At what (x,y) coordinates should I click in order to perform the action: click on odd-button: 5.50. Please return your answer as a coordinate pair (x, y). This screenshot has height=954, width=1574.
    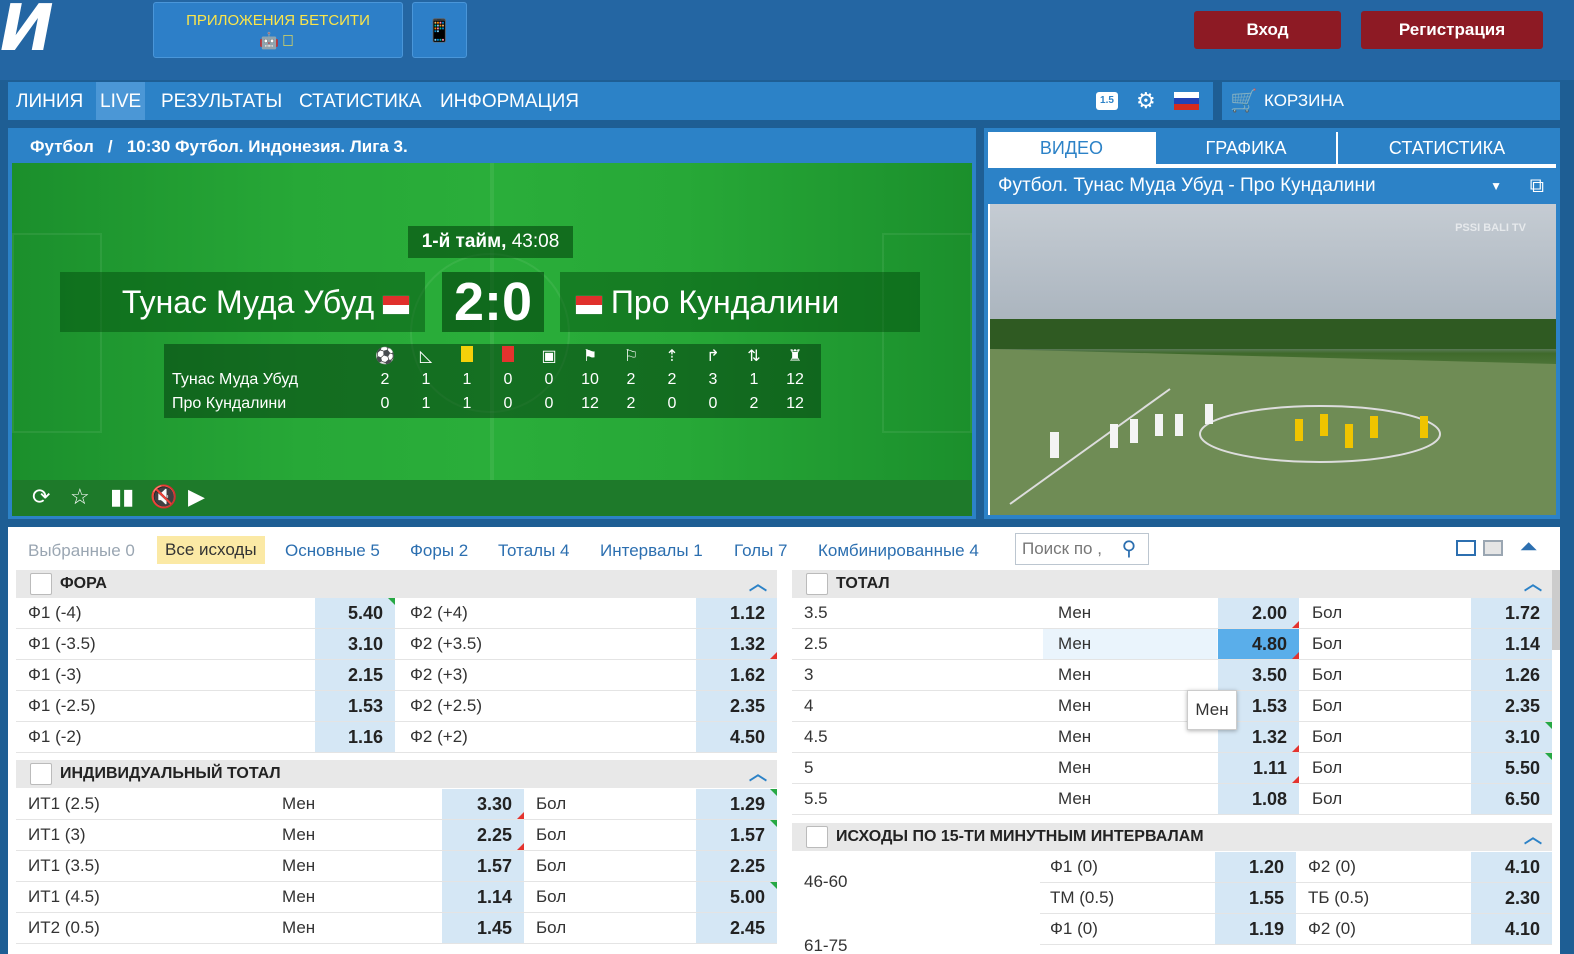
    Looking at the image, I should click on (1511, 768).